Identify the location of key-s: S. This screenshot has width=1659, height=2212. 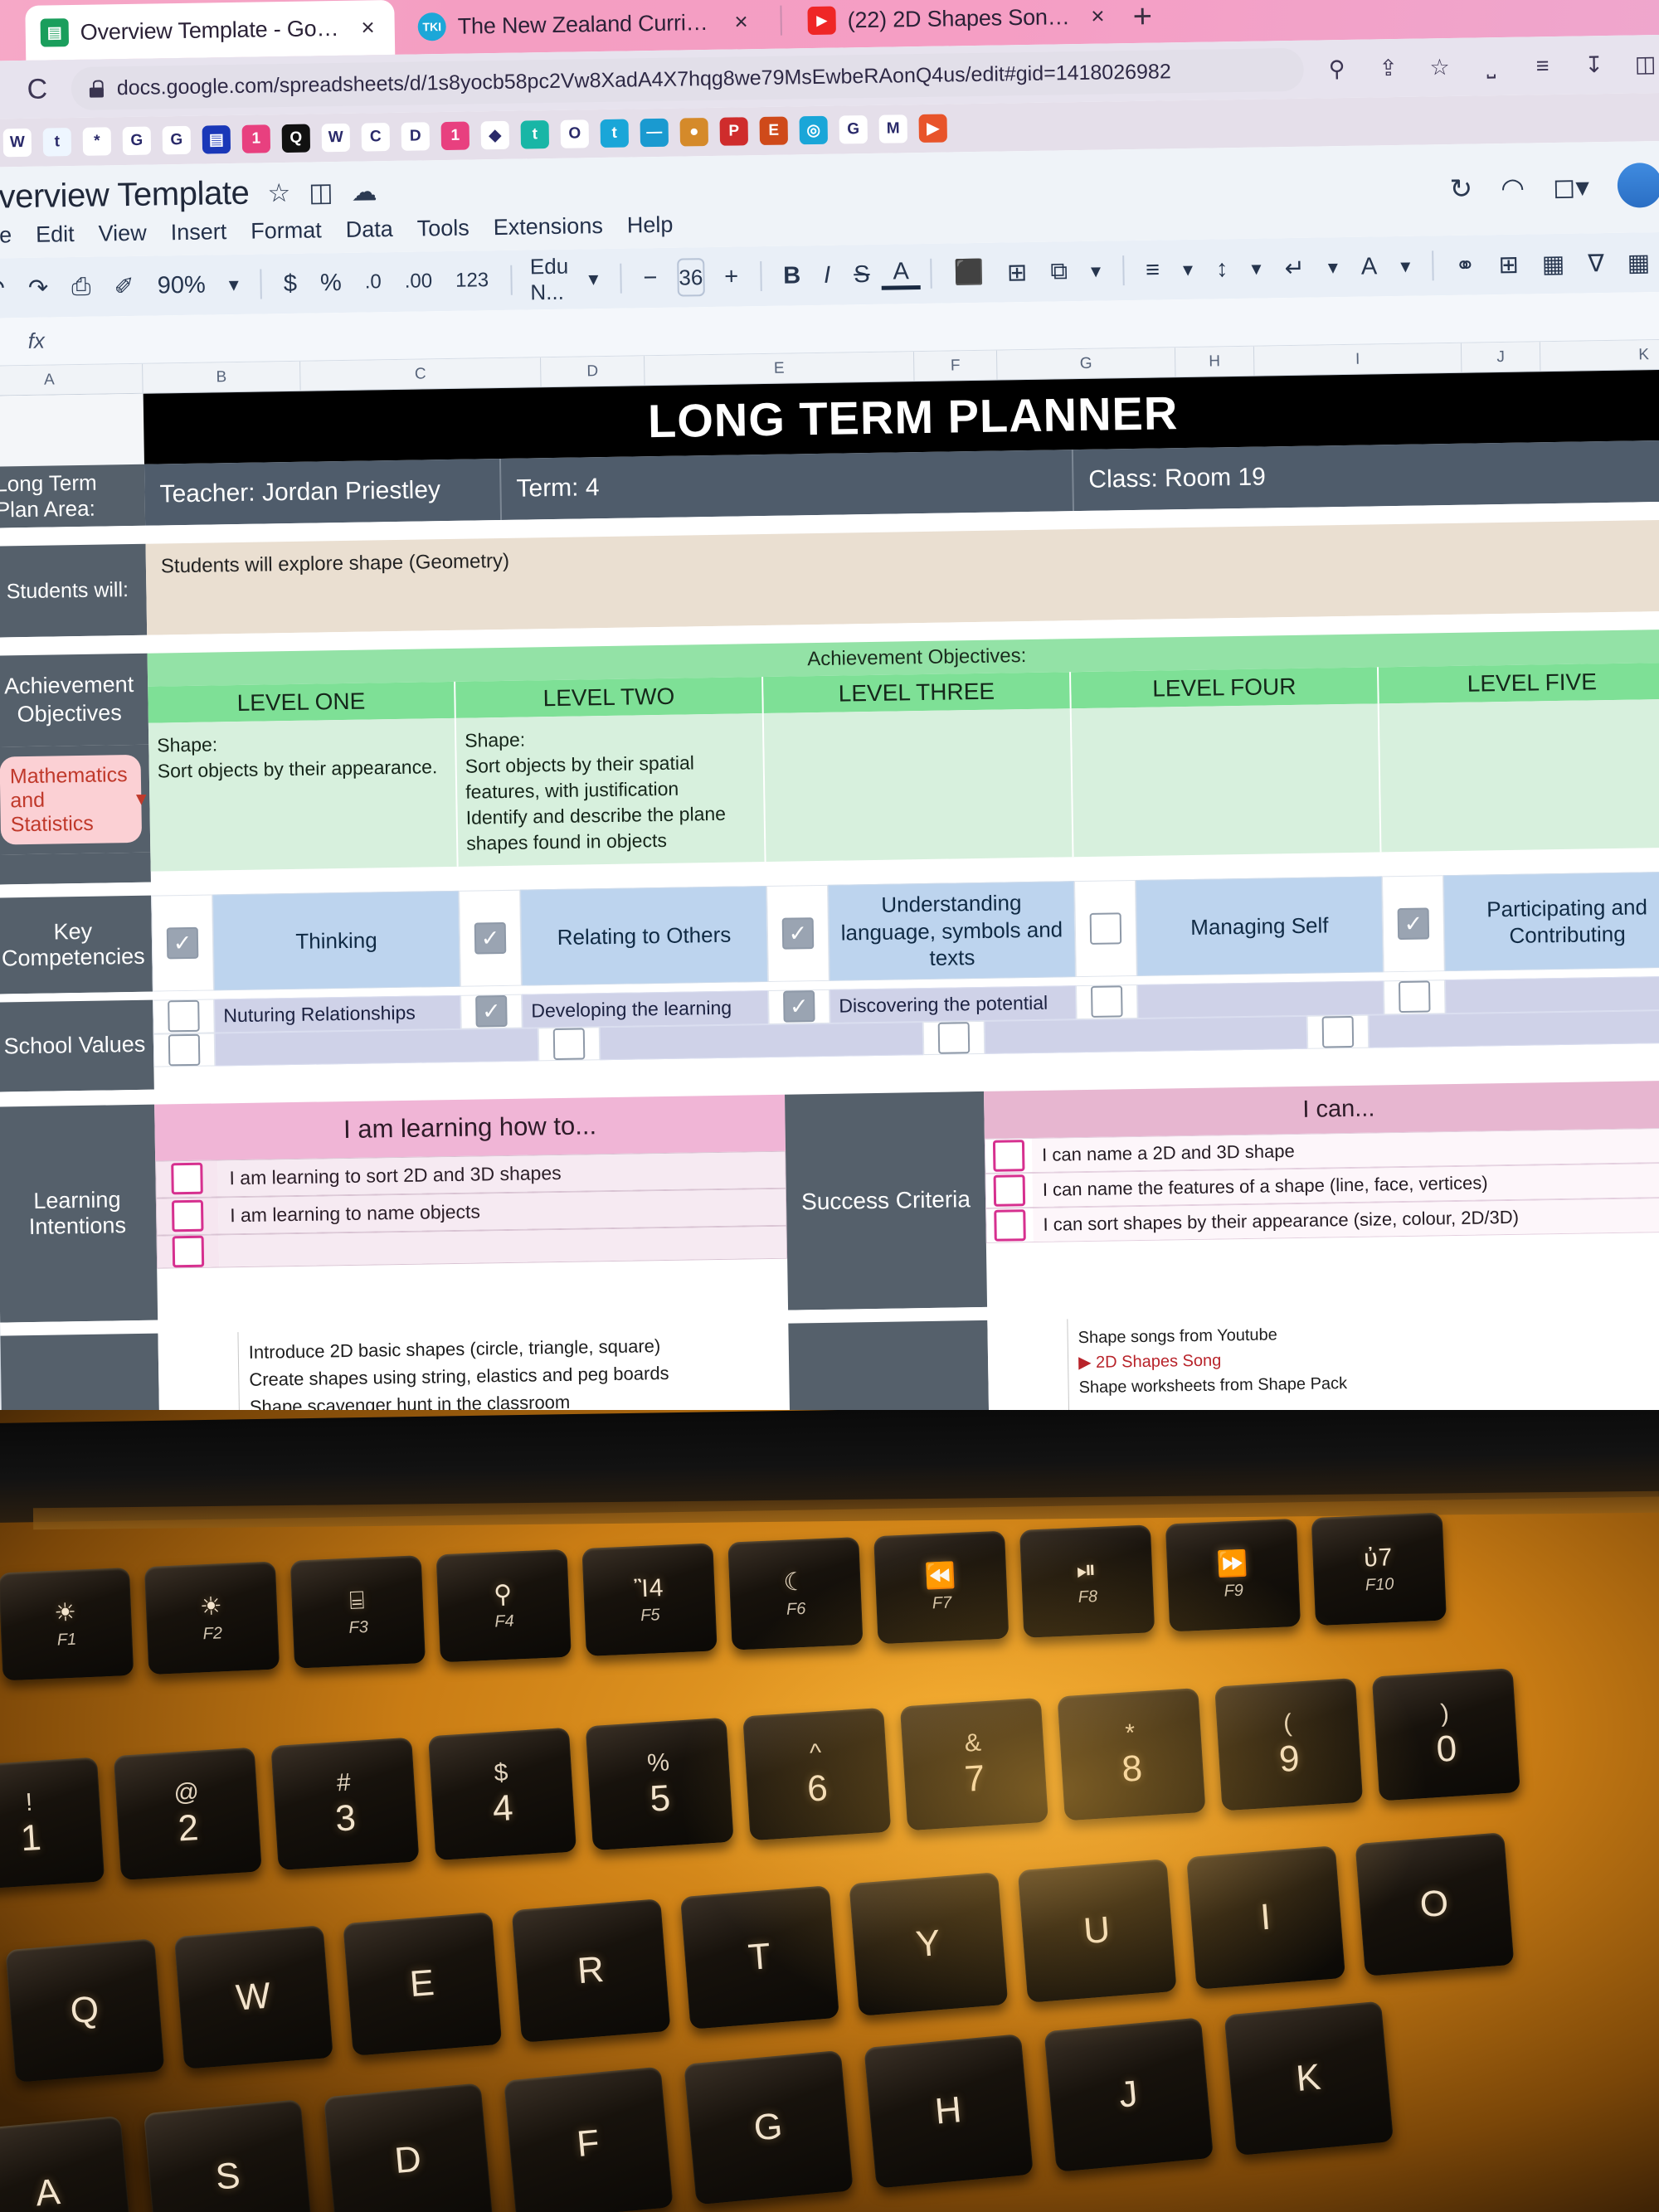
(228, 2155).